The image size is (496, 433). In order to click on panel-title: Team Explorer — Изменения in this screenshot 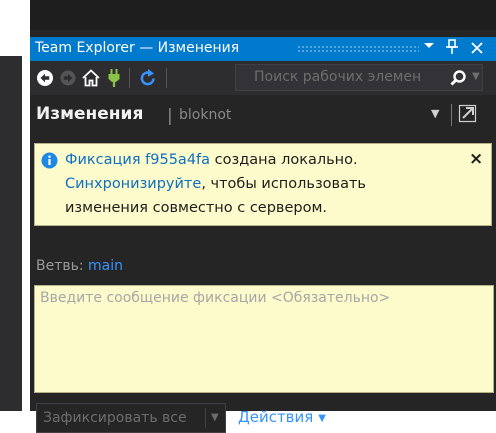, I will do `click(137, 48)`.